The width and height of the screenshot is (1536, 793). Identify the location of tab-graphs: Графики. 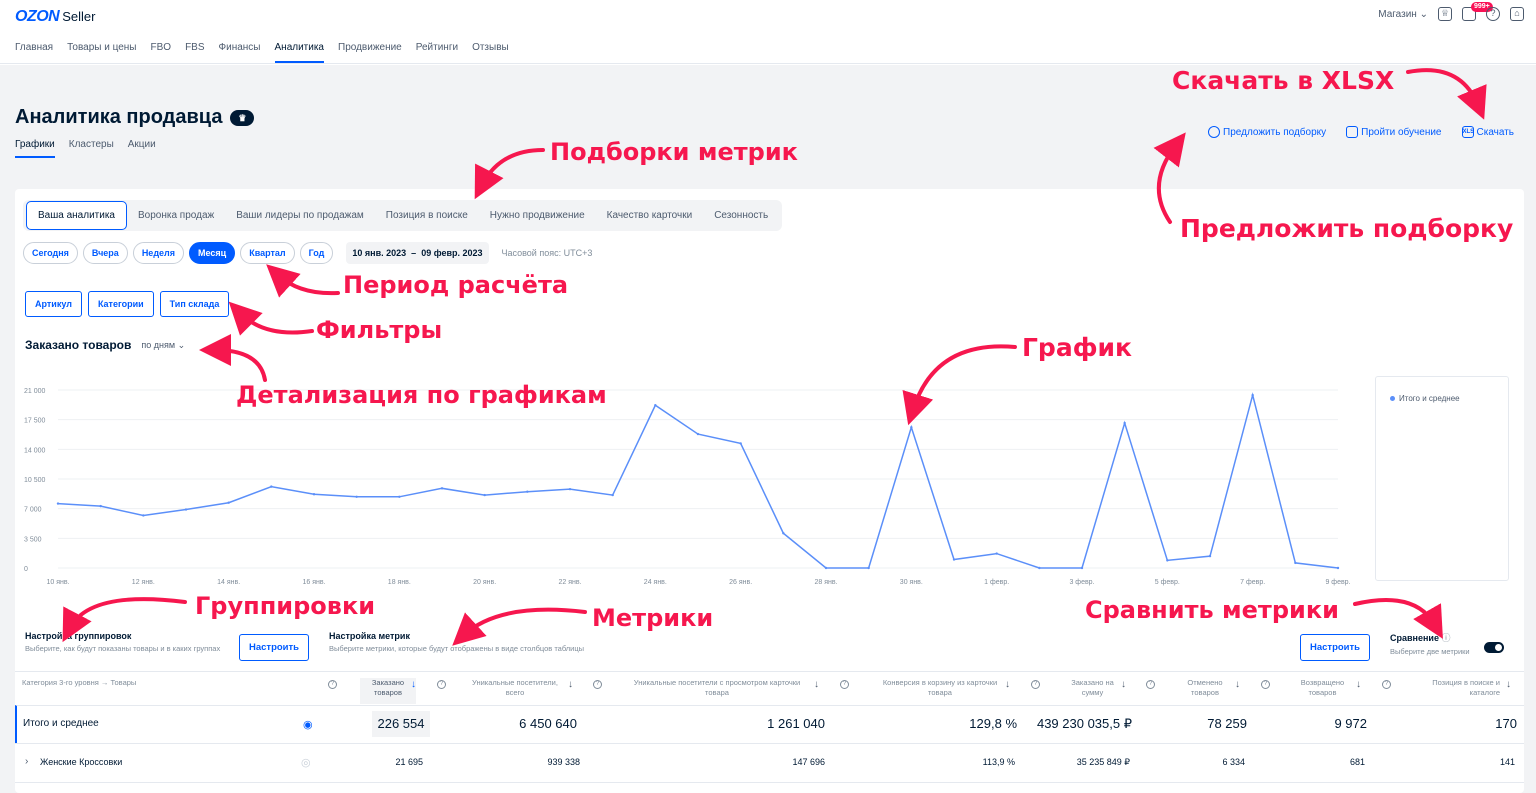
(35, 148).